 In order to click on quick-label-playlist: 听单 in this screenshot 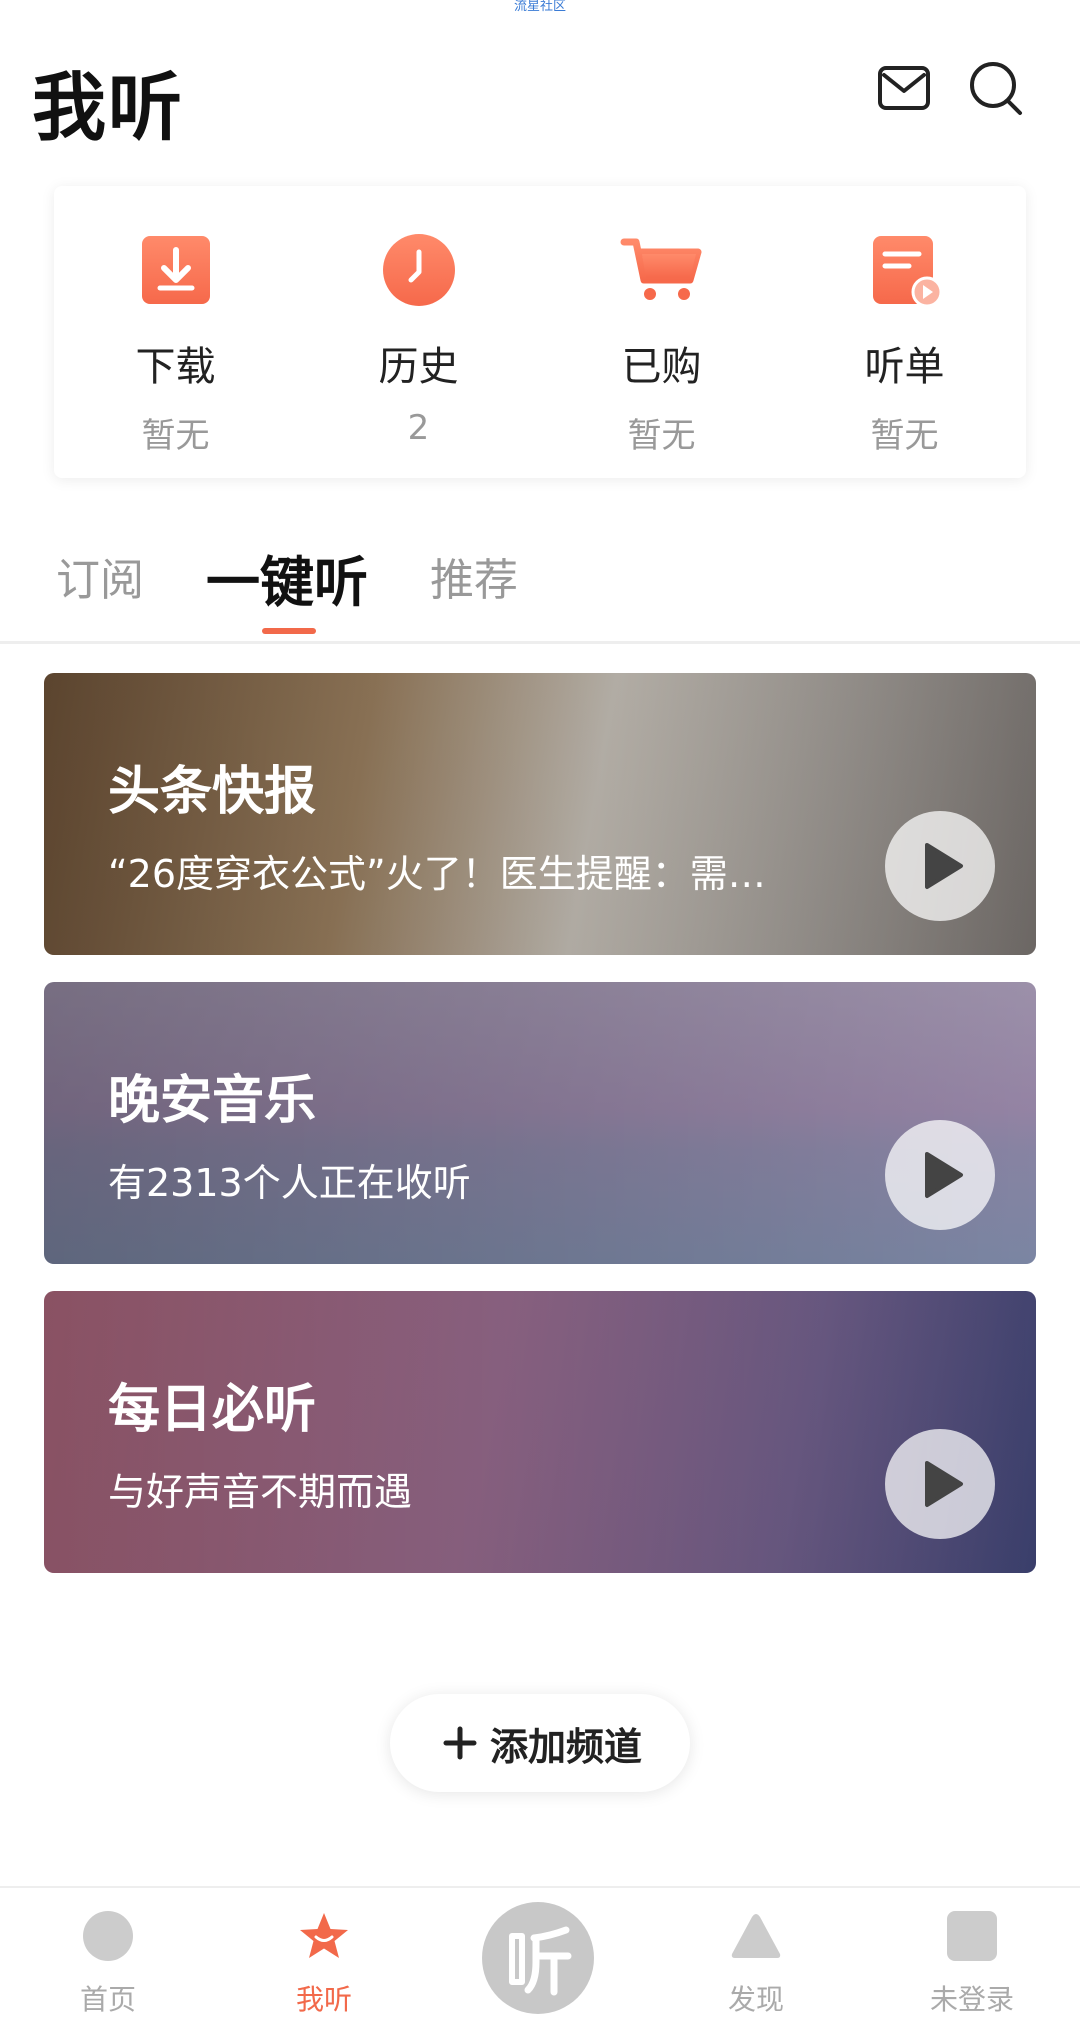, I will do `click(904, 367)`.